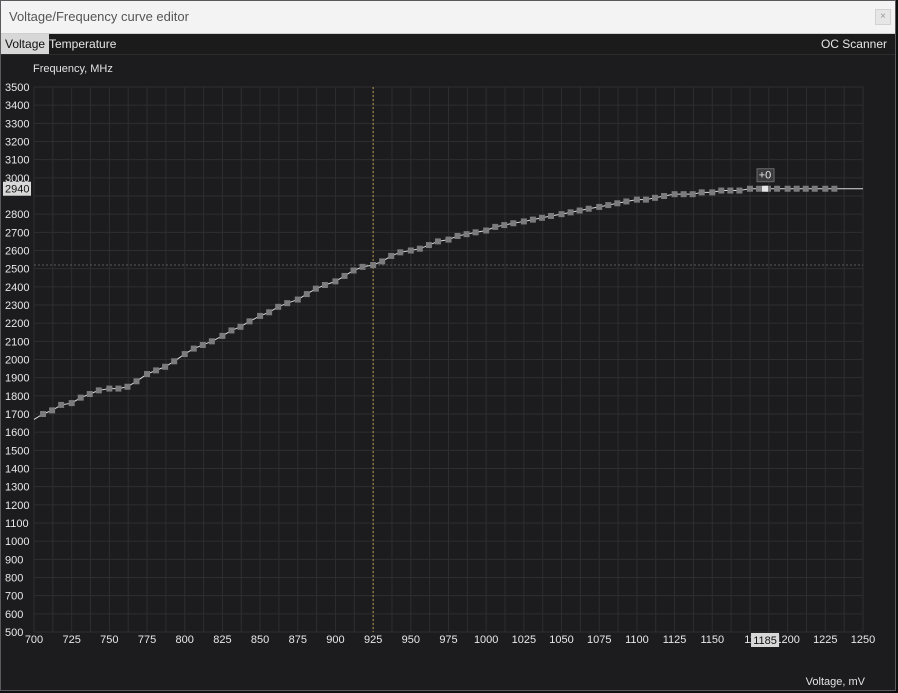  I want to click on tab-temperature: Temperature, so click(82, 44).